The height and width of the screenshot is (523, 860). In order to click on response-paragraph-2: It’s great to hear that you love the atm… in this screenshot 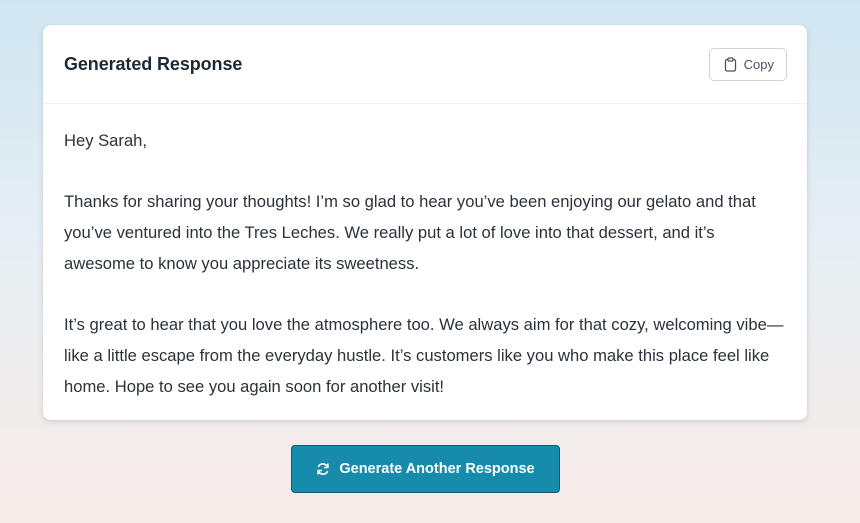, I will do `click(424, 355)`.